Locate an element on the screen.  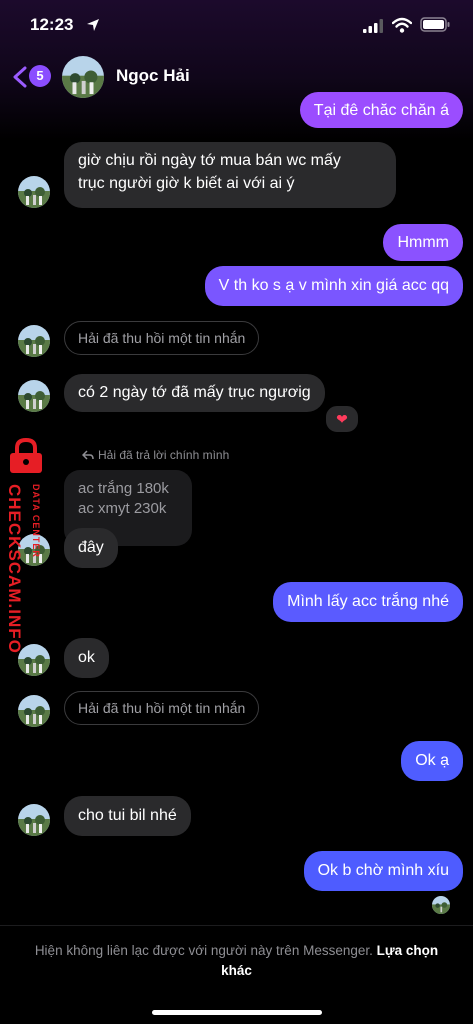
home-indicator is located at coordinates (237, 1012).